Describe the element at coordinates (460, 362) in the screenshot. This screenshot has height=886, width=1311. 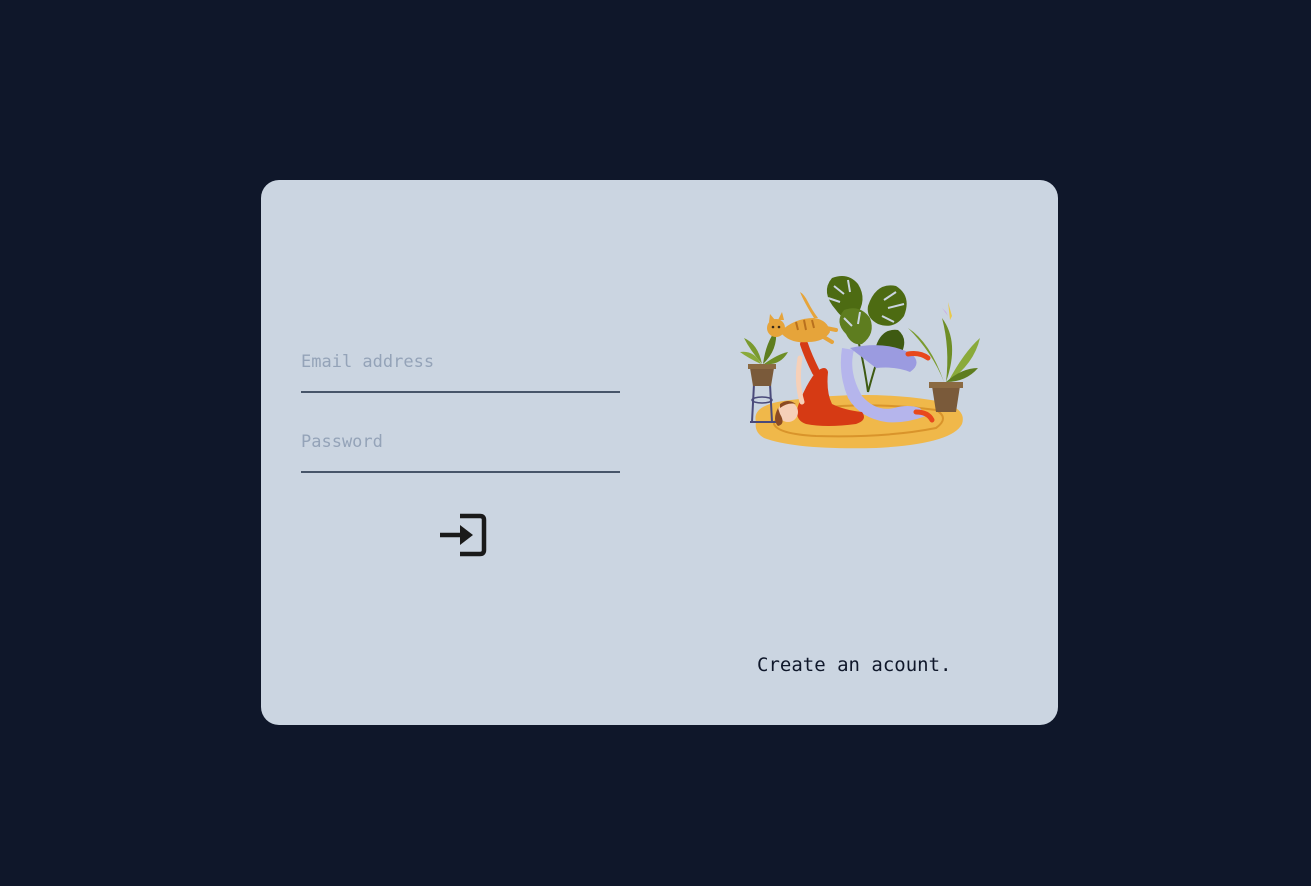
I see `email-field` at that location.